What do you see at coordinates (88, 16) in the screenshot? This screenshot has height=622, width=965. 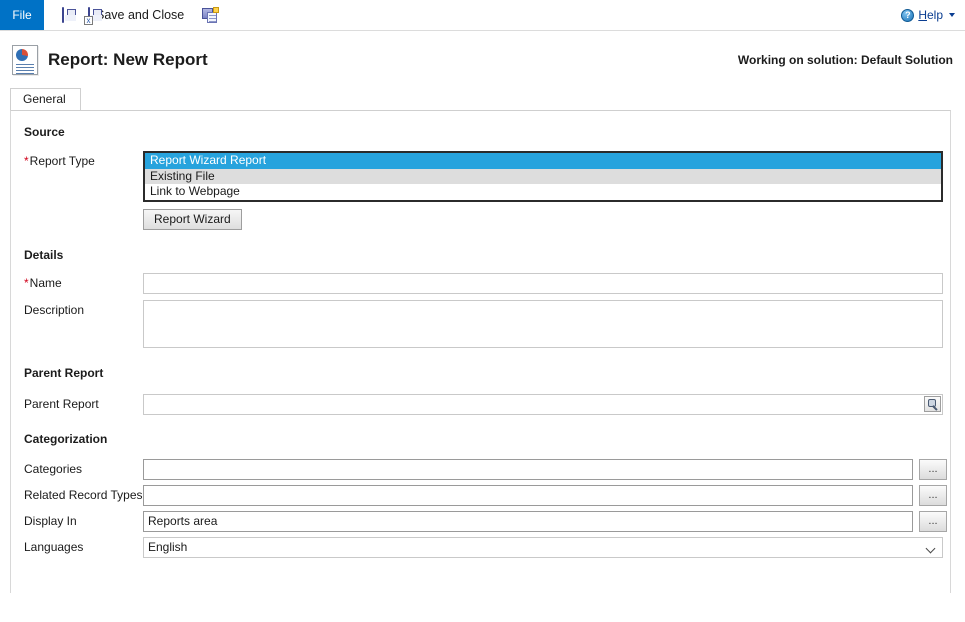 I see `save-and-close-icon: x` at bounding box center [88, 16].